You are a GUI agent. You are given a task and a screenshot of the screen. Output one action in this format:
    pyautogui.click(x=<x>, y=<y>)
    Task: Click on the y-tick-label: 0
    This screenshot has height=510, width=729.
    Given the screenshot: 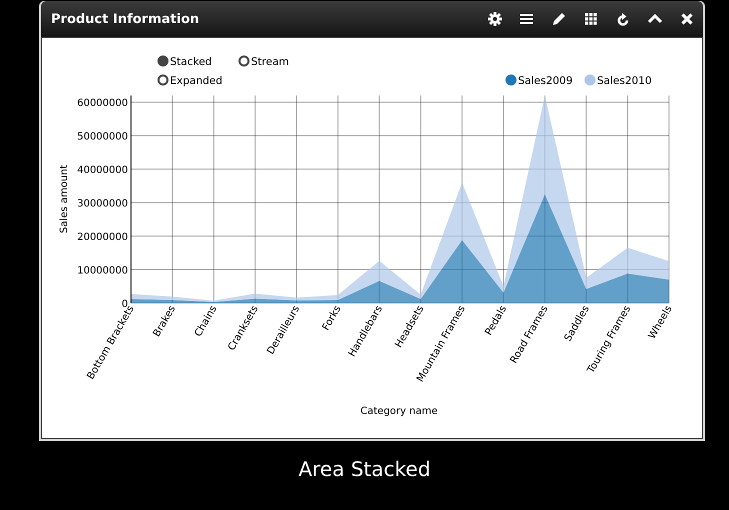 What is the action you would take?
    pyautogui.click(x=125, y=304)
    